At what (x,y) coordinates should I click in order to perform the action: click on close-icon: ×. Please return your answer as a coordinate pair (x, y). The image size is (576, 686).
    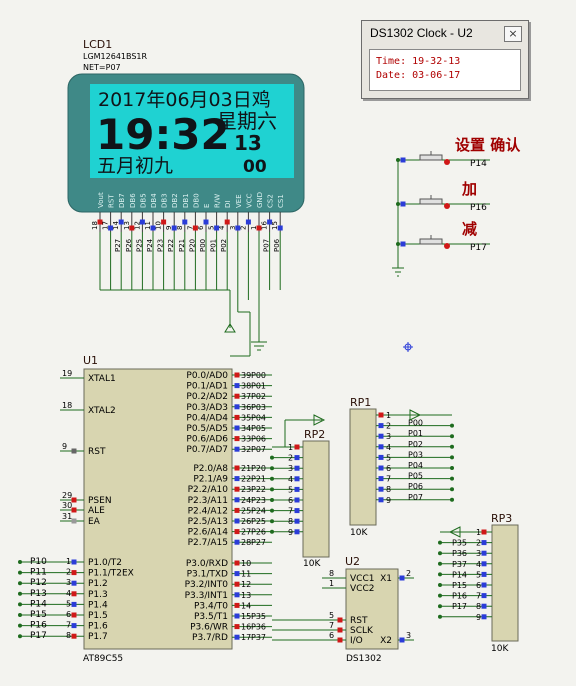
    Looking at the image, I should click on (513, 34).